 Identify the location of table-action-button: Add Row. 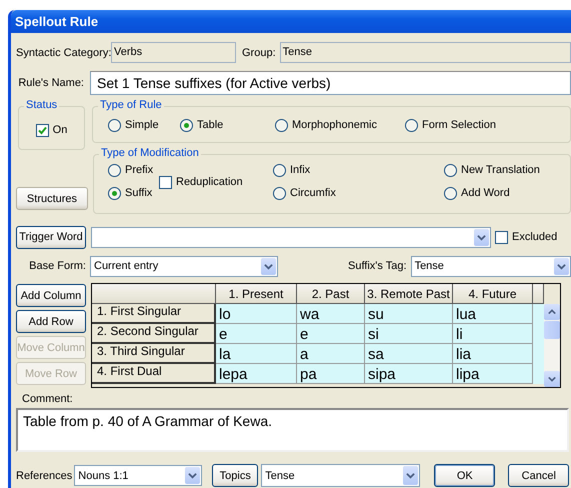
(51, 321).